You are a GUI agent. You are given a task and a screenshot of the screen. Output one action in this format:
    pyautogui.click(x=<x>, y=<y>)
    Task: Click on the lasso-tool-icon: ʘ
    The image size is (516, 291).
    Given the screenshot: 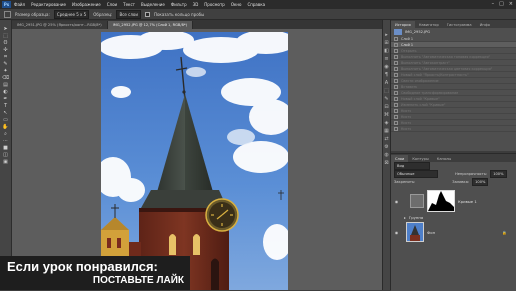 What is the action you would take?
    pyautogui.click(x=6, y=43)
    